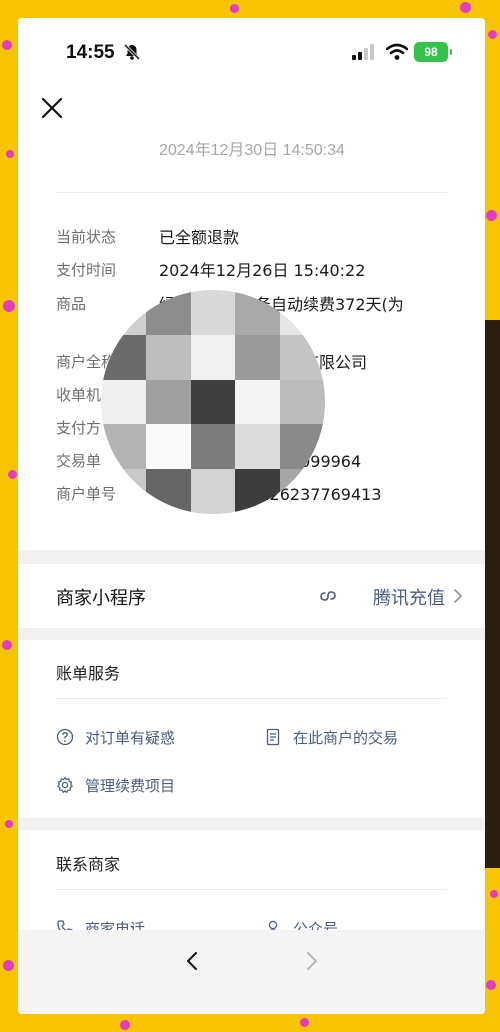  What do you see at coordinates (363, 52) in the screenshot?
I see `cellular-signal-icon` at bounding box center [363, 52].